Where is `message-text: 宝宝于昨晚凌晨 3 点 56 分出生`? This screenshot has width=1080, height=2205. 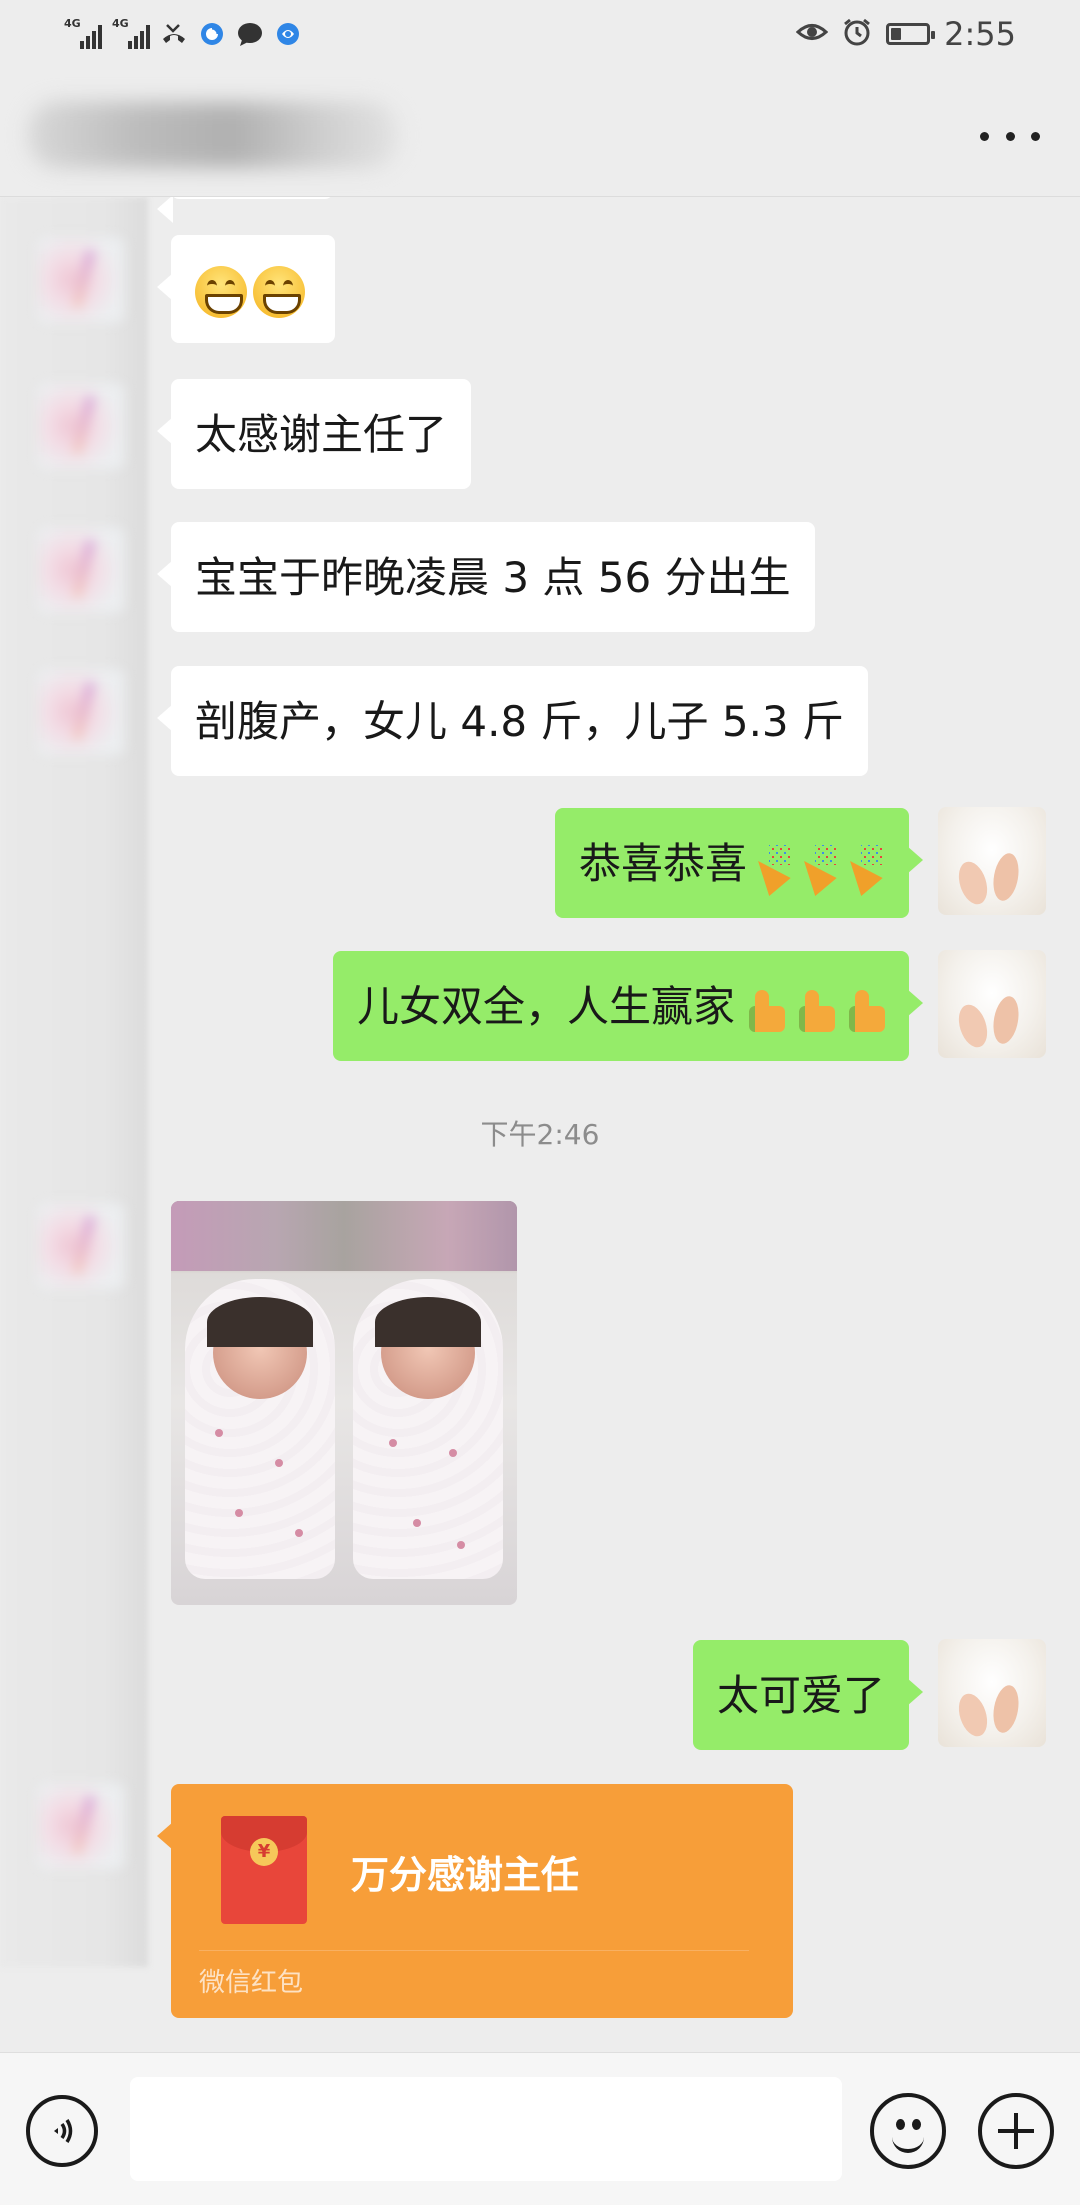
message-text: 宝宝于昨晚凌晨 3 点 56 分出生 is located at coordinates (493, 577).